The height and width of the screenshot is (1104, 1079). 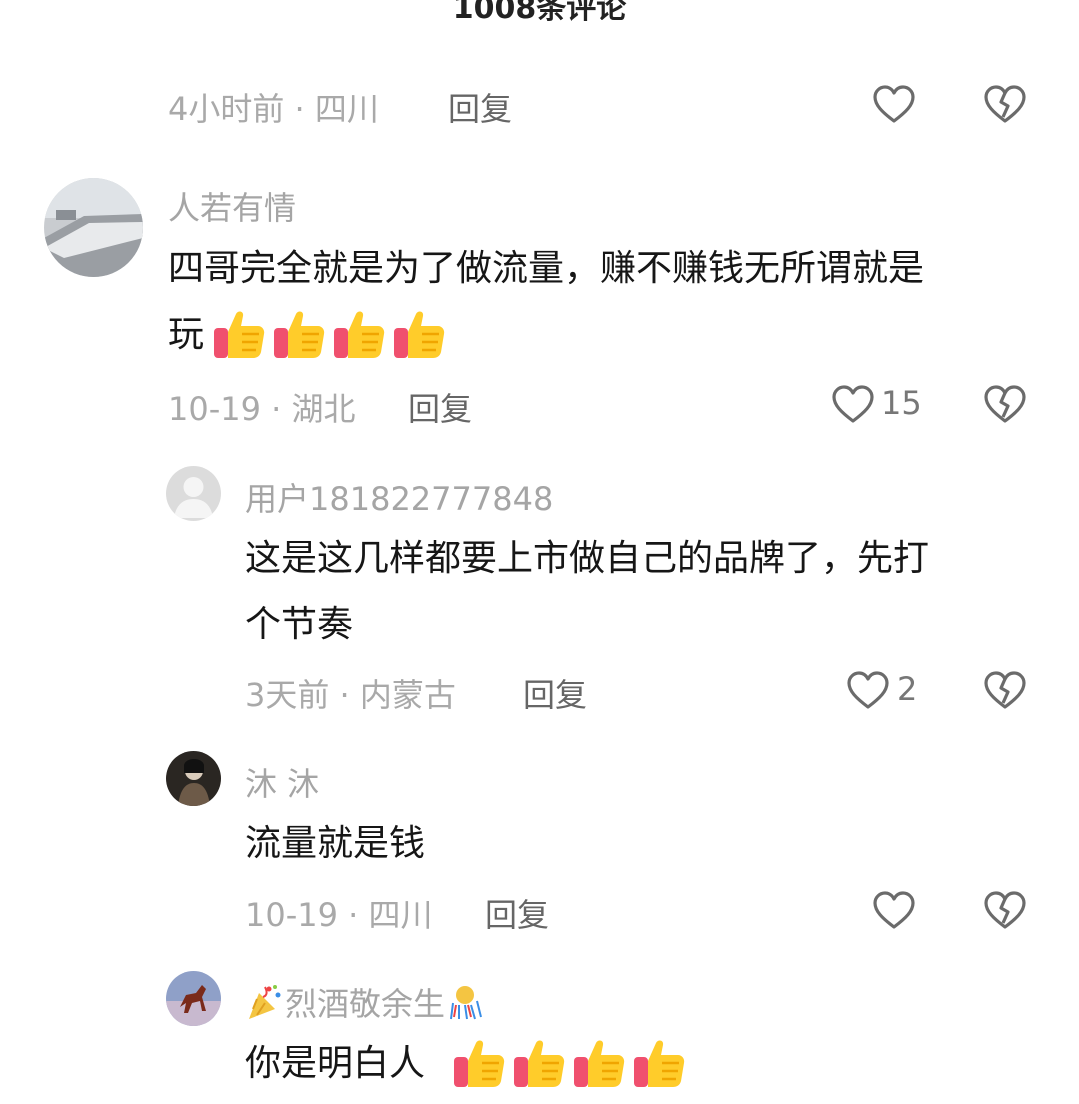 I want to click on comment-text-line: 你是明白人, so click(x=335, y=1063).